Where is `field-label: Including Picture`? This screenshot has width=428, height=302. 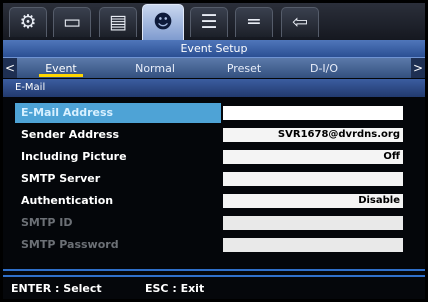
field-label: Including Picture is located at coordinates (74, 156).